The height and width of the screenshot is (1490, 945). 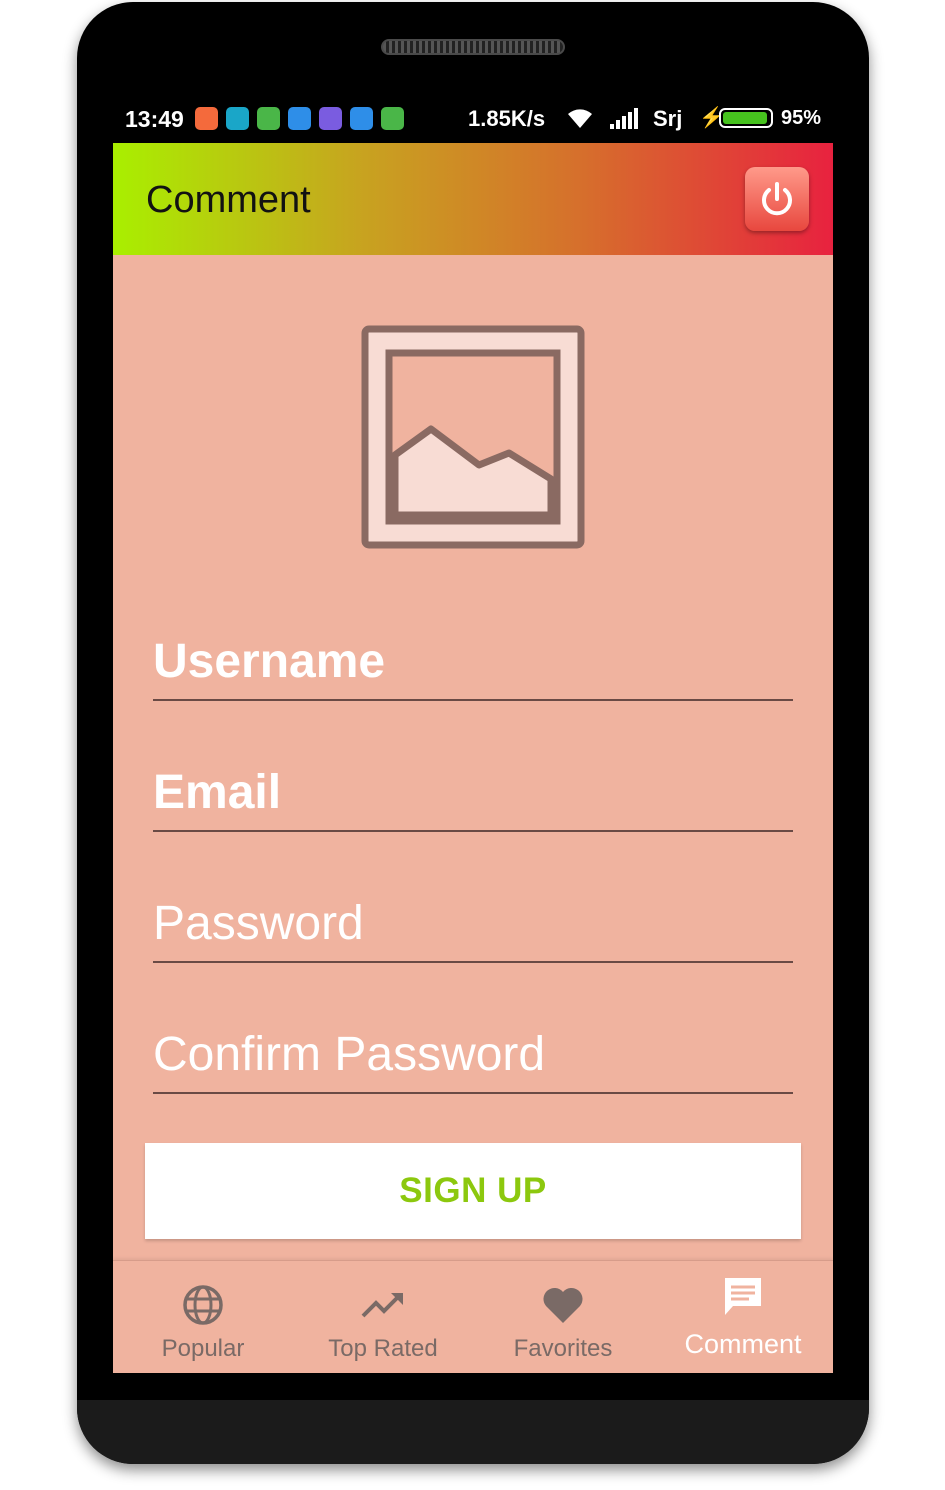 I want to click on comment-icon, so click(x=743, y=1297).